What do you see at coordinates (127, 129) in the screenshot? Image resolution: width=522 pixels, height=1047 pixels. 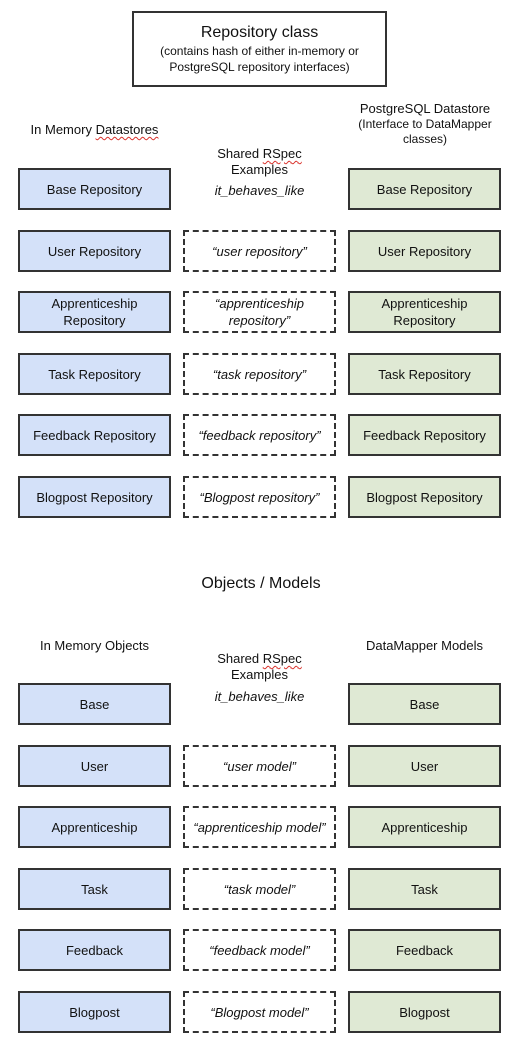 I see `heading-text-spellcheck: Datastores` at bounding box center [127, 129].